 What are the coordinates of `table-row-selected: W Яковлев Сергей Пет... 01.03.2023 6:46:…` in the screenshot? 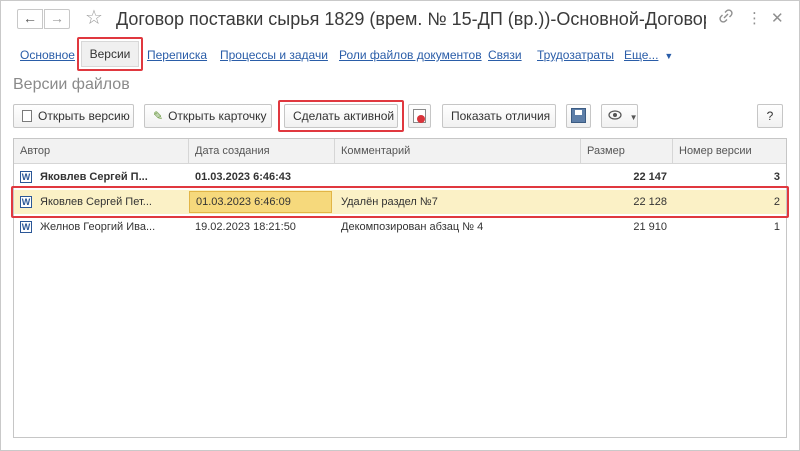 It's located at (400, 202).